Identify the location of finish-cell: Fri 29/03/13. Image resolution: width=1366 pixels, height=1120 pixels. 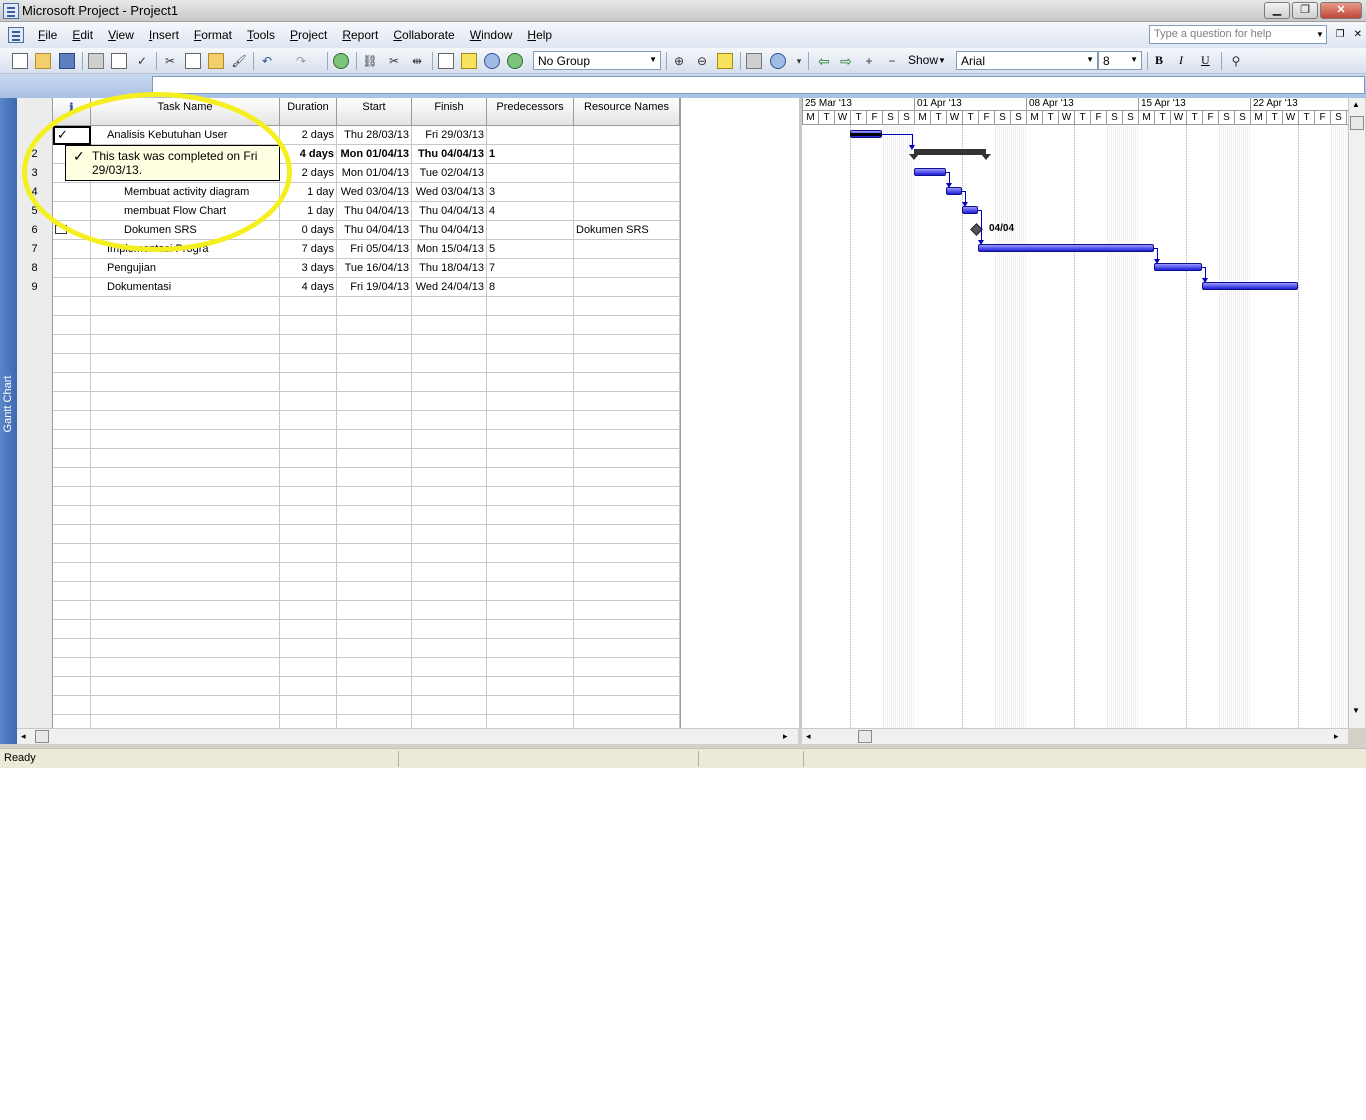
(449, 135).